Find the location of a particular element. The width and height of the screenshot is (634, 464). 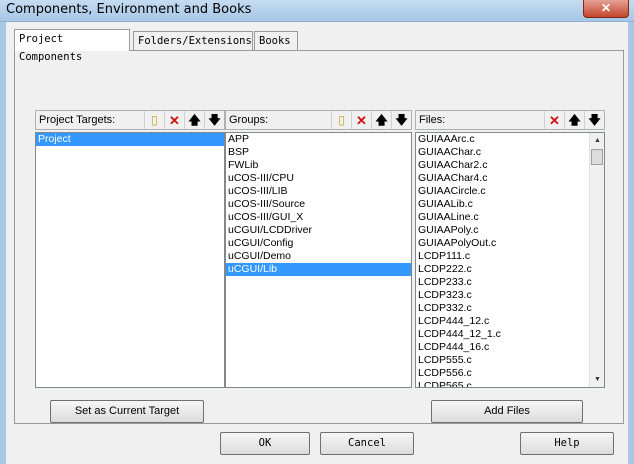

help-button: Help is located at coordinates (567, 443).